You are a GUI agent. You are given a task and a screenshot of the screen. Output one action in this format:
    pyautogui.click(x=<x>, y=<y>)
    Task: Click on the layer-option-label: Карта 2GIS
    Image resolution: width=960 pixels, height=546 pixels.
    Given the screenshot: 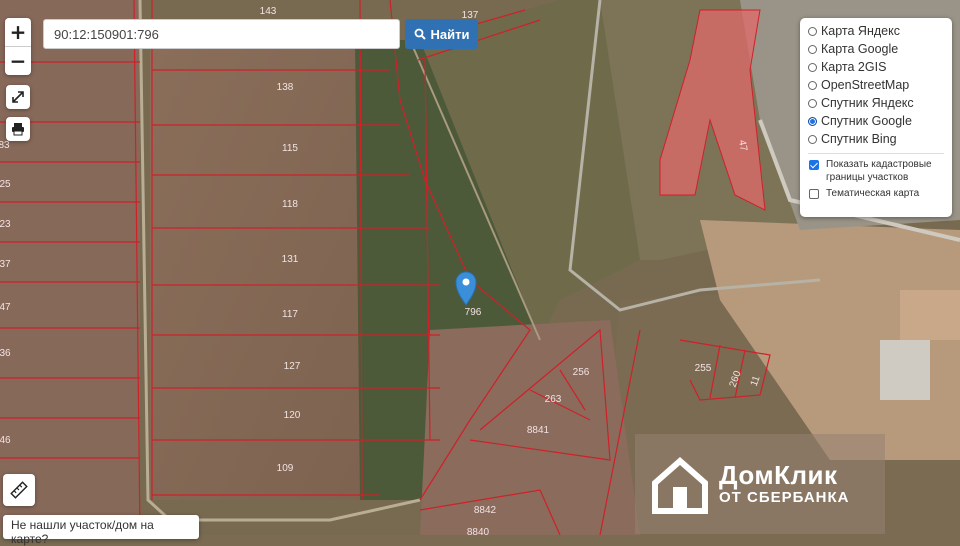 What is the action you would take?
    pyautogui.click(x=854, y=67)
    